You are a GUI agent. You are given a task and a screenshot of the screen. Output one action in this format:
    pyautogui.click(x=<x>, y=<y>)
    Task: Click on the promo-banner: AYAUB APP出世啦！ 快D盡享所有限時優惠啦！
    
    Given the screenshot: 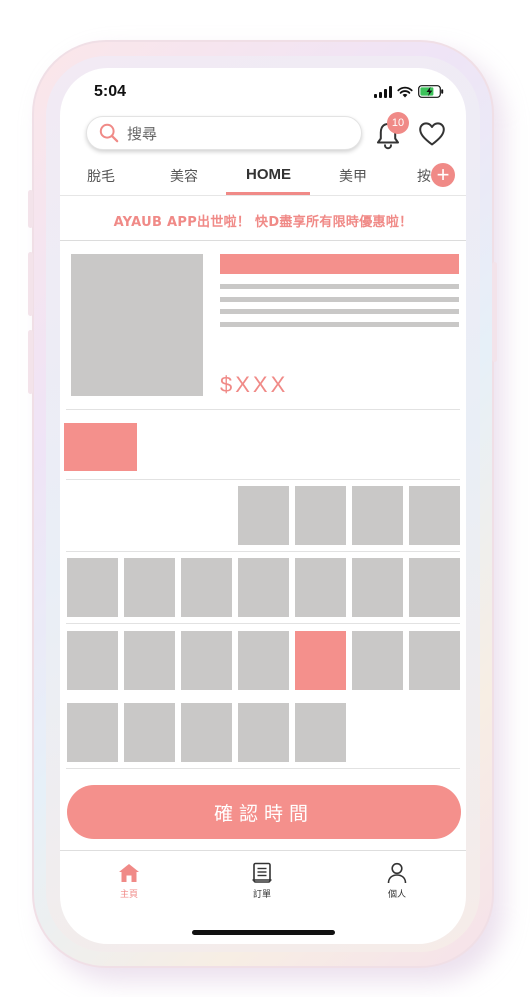 What is the action you would take?
    pyautogui.click(x=263, y=221)
    